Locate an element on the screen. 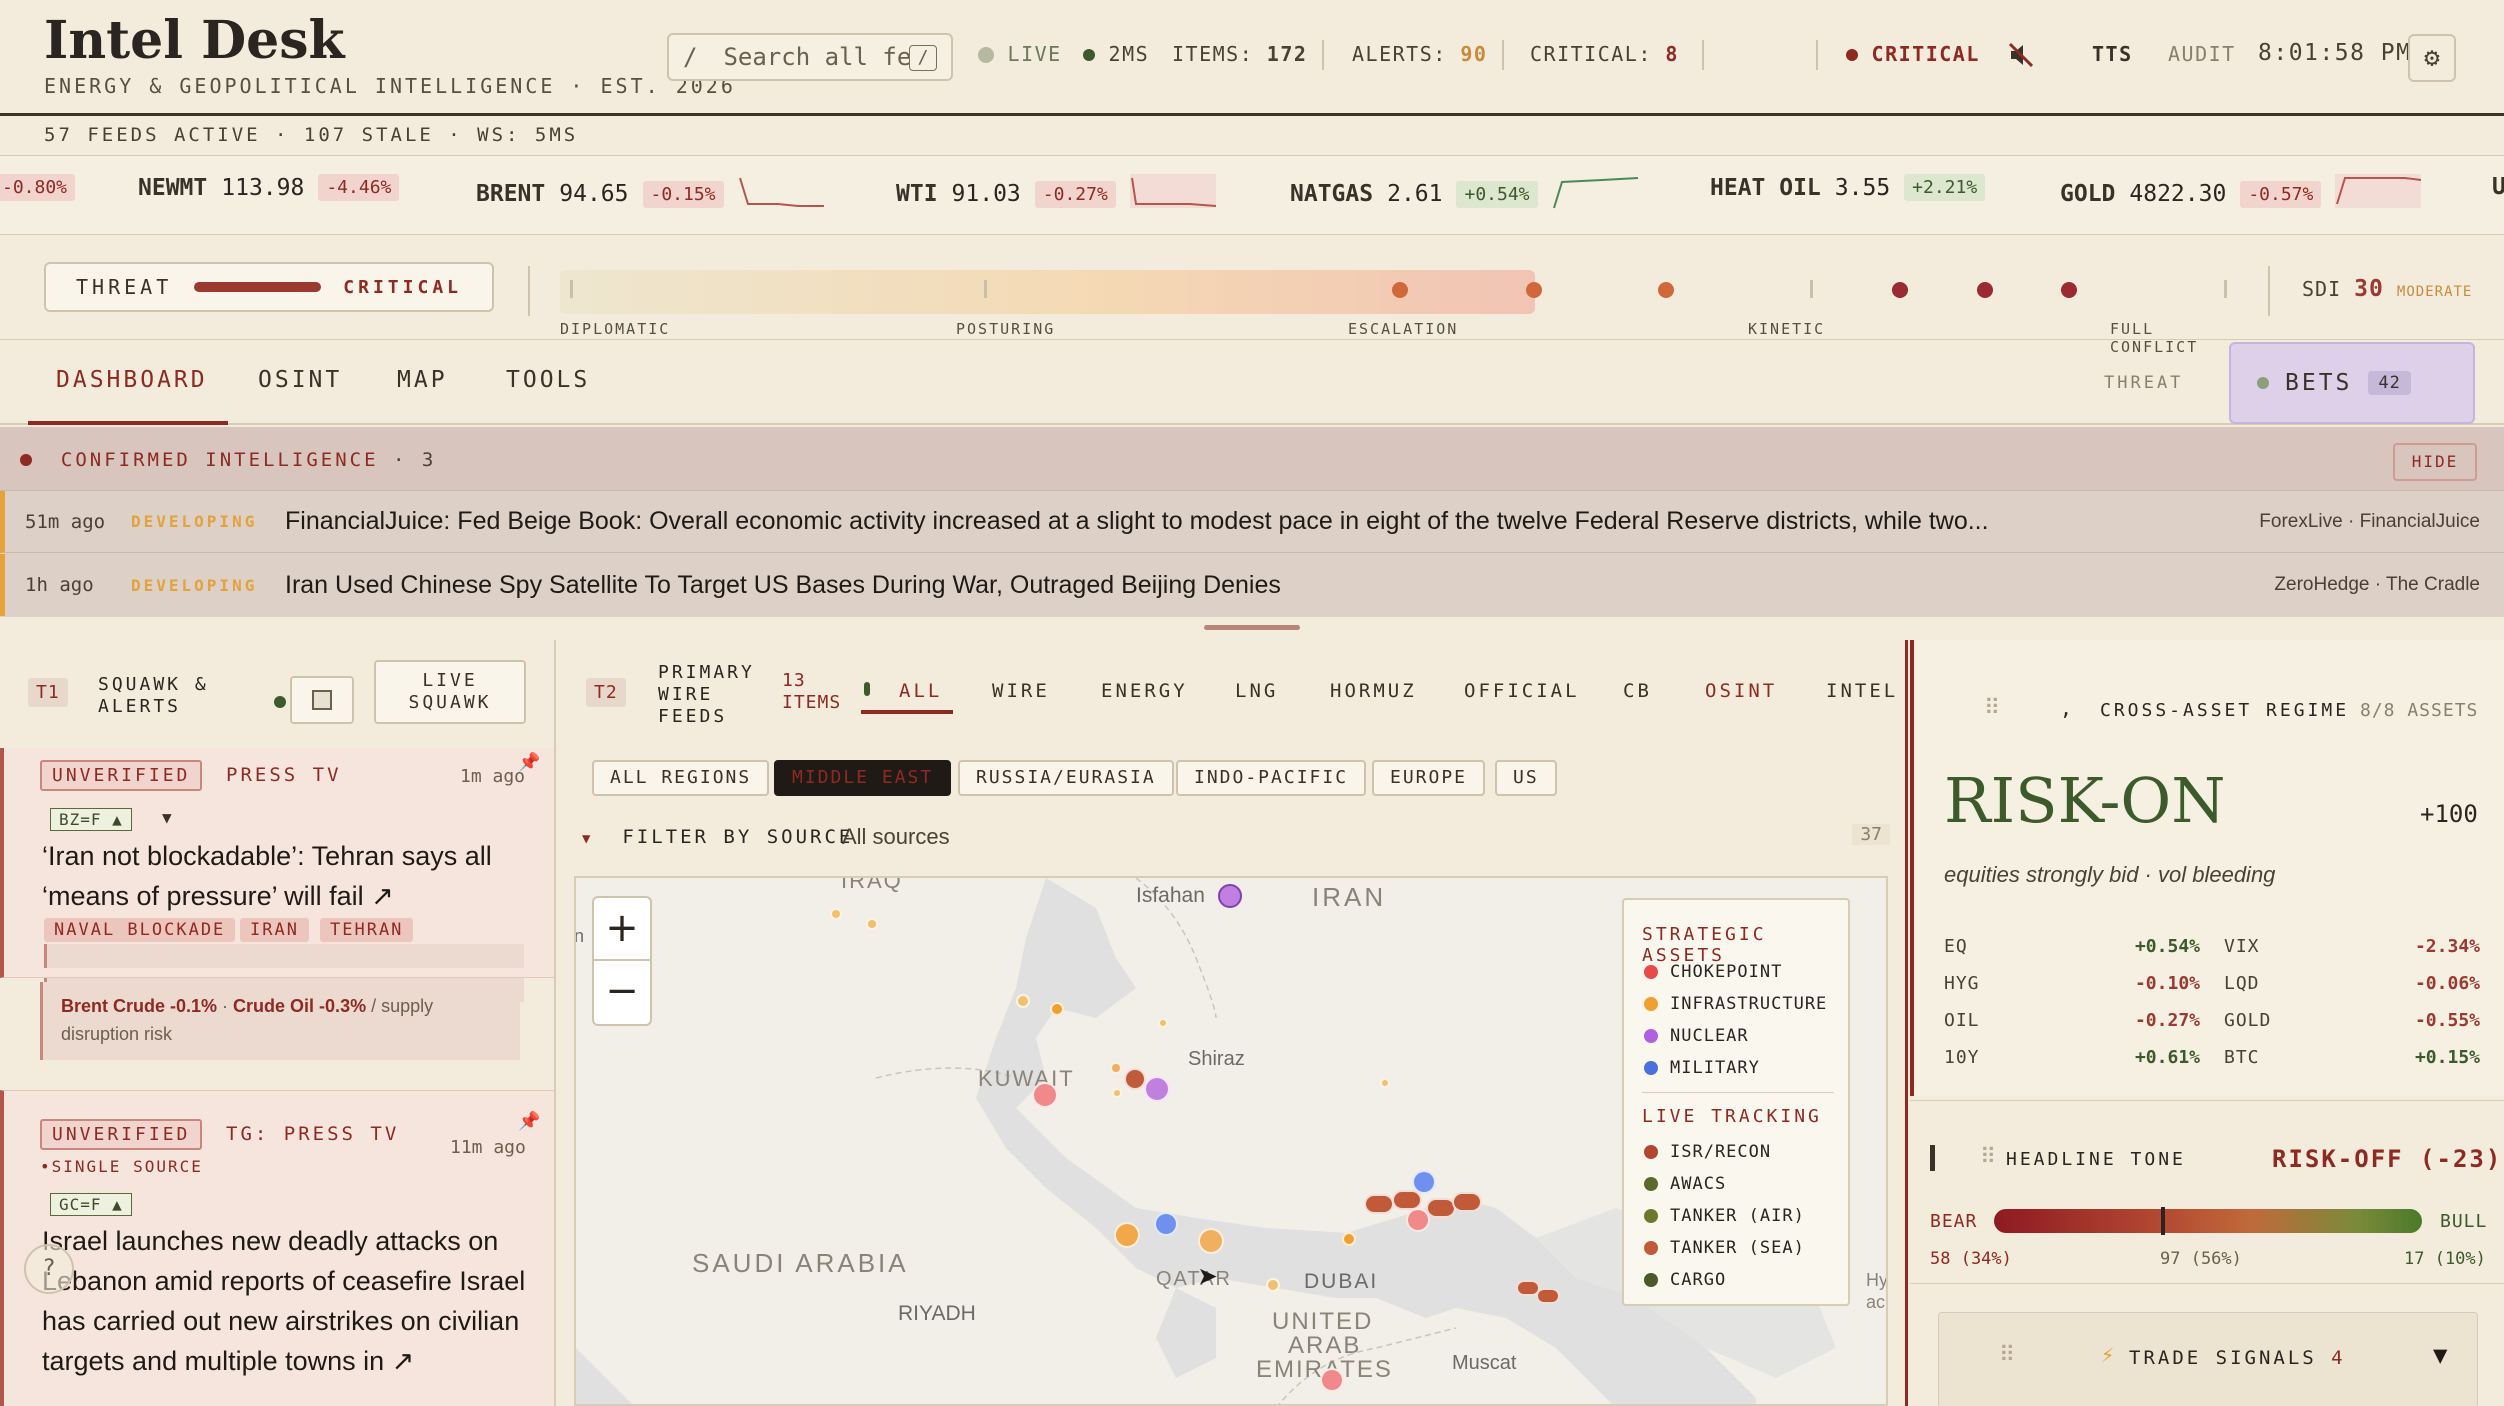 The height and width of the screenshot is (1406, 2504). feed-tab-official: OFFICIAL is located at coordinates (1522, 691).